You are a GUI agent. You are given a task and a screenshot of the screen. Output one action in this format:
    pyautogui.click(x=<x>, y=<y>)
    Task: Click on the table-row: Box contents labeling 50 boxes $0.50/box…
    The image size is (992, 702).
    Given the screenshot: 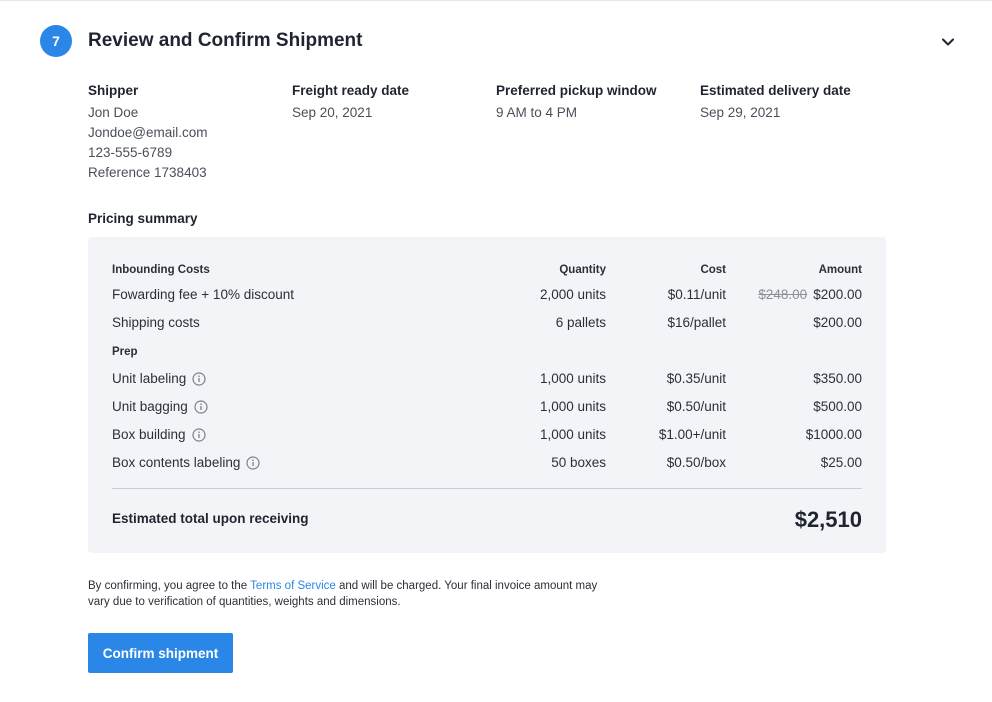 What is the action you would take?
    pyautogui.click(x=487, y=463)
    